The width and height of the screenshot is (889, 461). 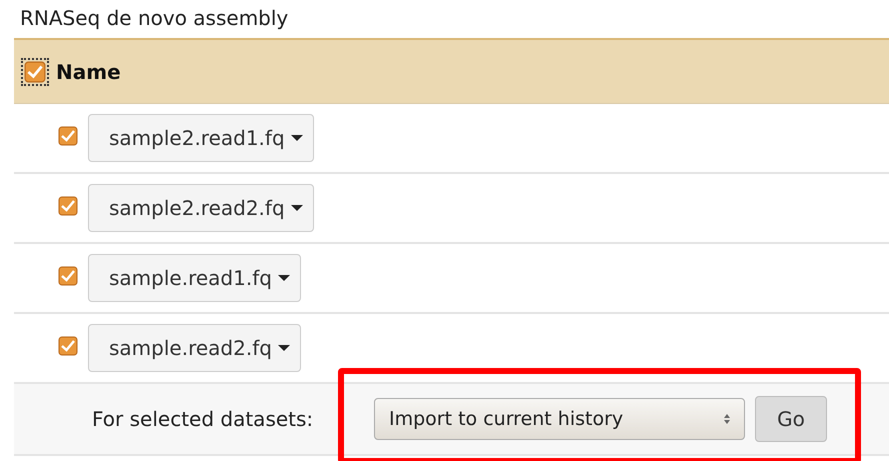 What do you see at coordinates (201, 208) in the screenshot?
I see `dataset-button: sample2.read2.fq` at bounding box center [201, 208].